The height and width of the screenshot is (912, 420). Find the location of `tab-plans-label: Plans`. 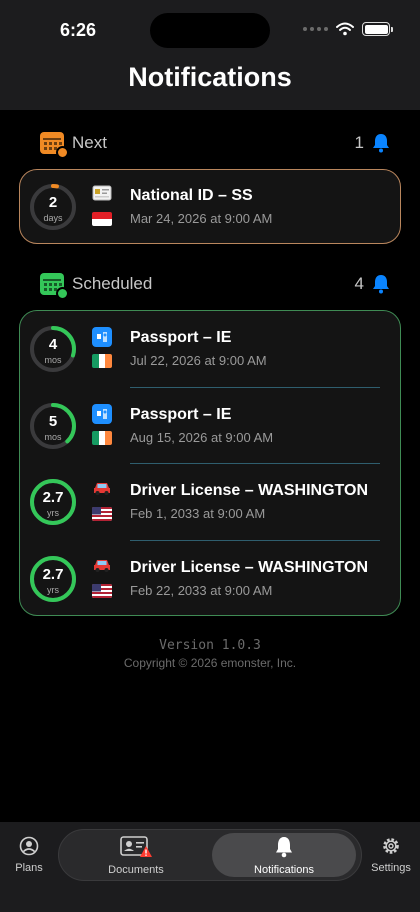

tab-plans-label: Plans is located at coordinates (29, 868).